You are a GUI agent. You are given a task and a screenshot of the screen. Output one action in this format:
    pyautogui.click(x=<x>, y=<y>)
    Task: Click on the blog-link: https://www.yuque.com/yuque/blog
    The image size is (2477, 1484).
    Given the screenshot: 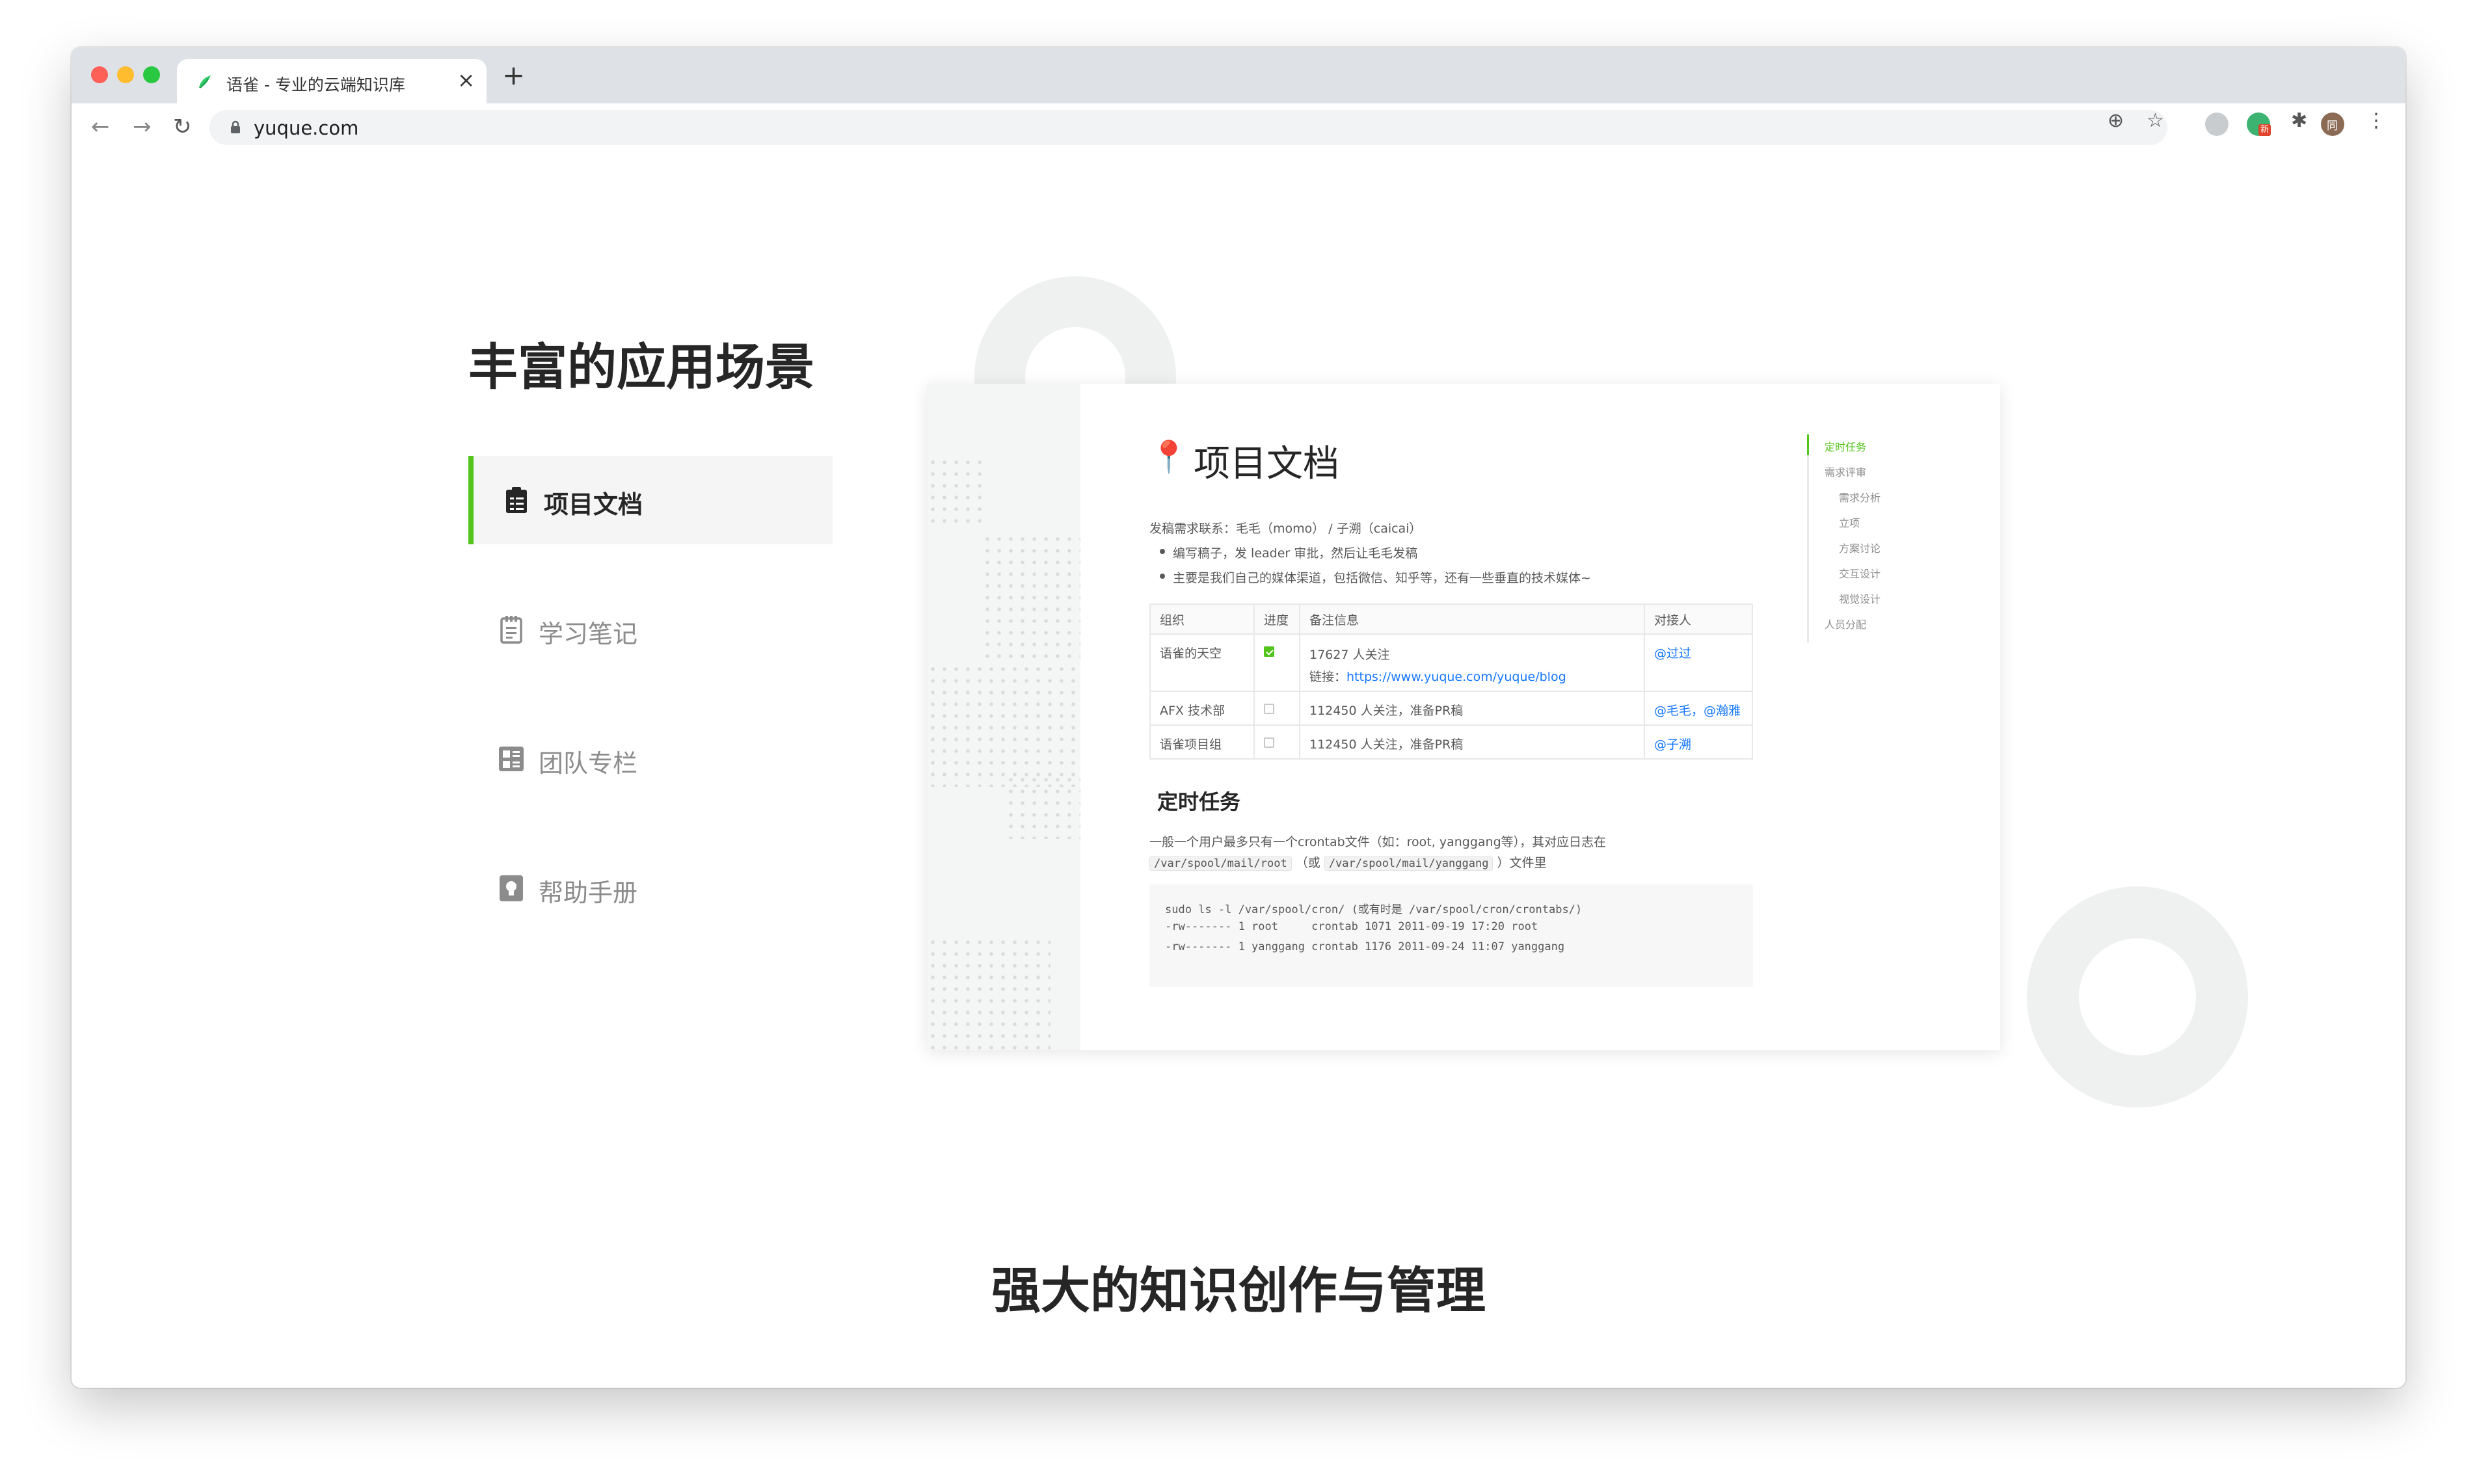 What is the action you would take?
    pyautogui.click(x=1456, y=677)
    